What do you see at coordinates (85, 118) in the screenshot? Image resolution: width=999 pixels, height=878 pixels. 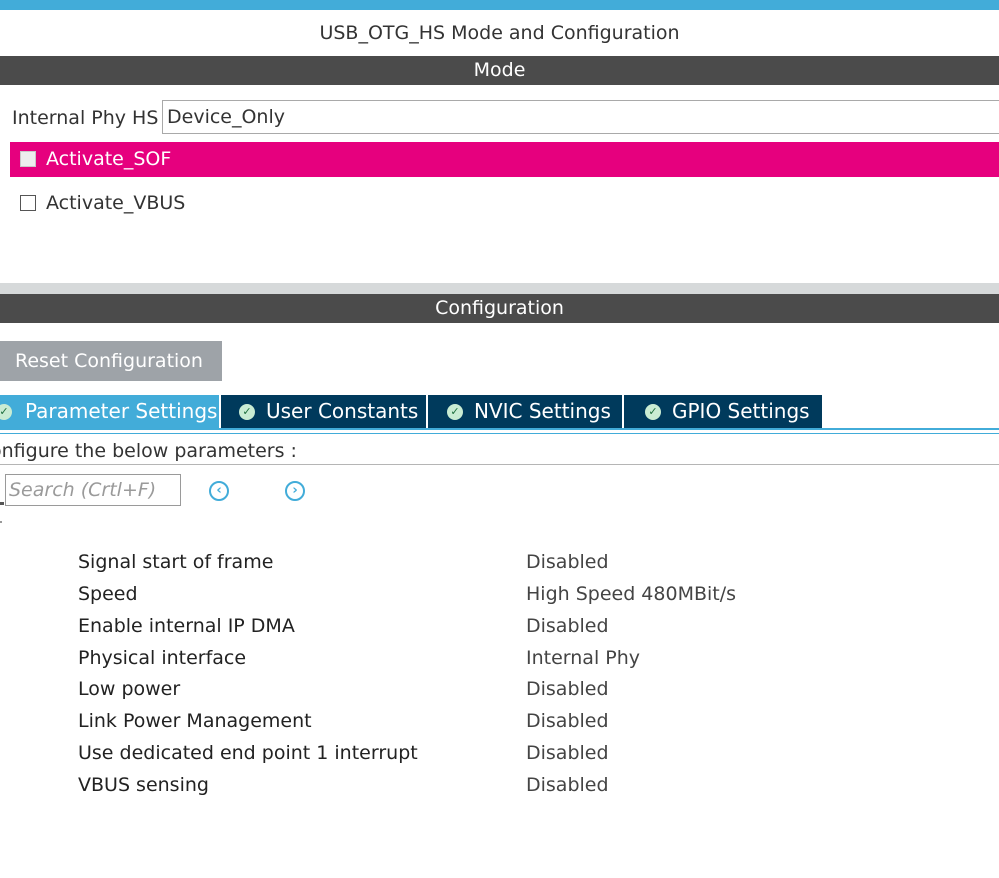 I see `internal-phy-label: Internal Phy HS` at bounding box center [85, 118].